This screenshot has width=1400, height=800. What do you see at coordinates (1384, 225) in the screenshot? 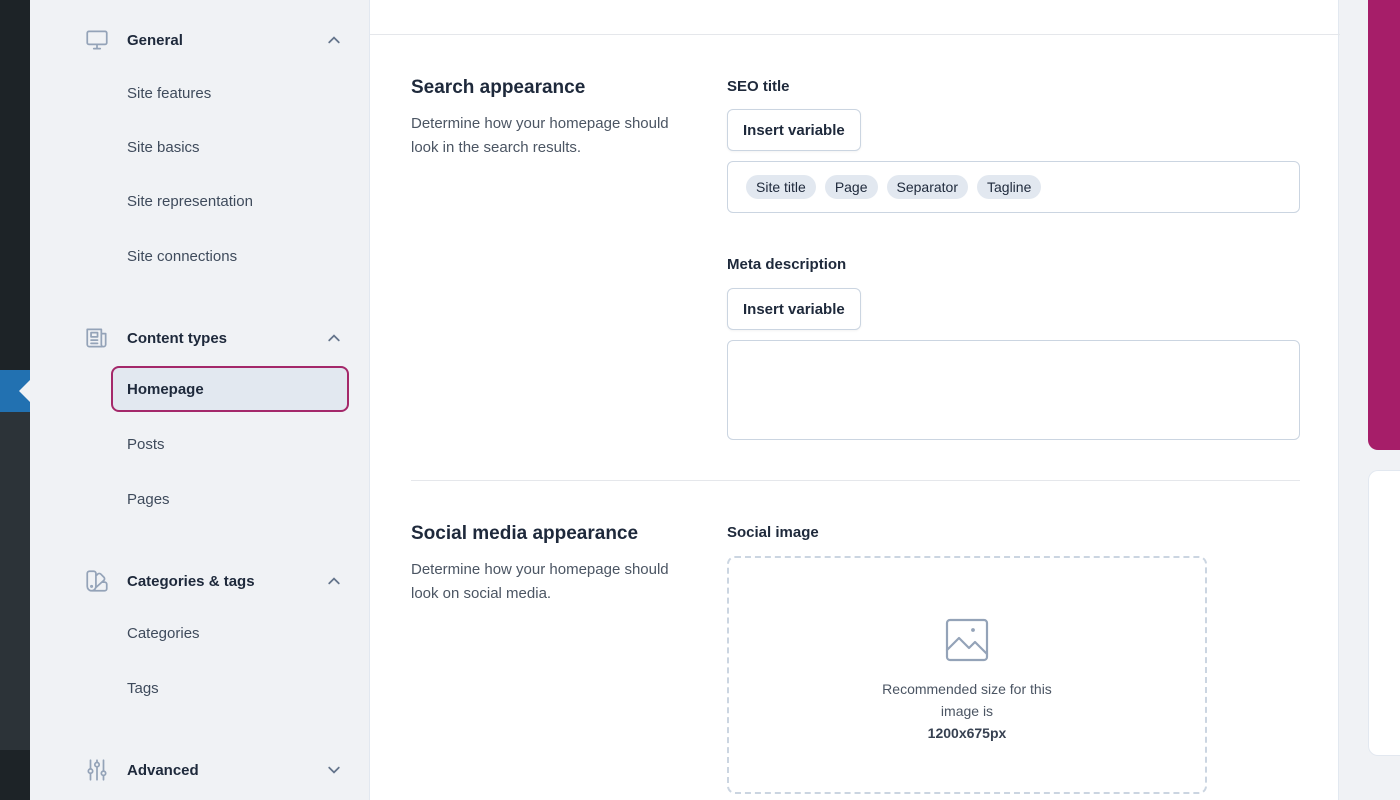
I see `premium-upsell-card` at bounding box center [1384, 225].